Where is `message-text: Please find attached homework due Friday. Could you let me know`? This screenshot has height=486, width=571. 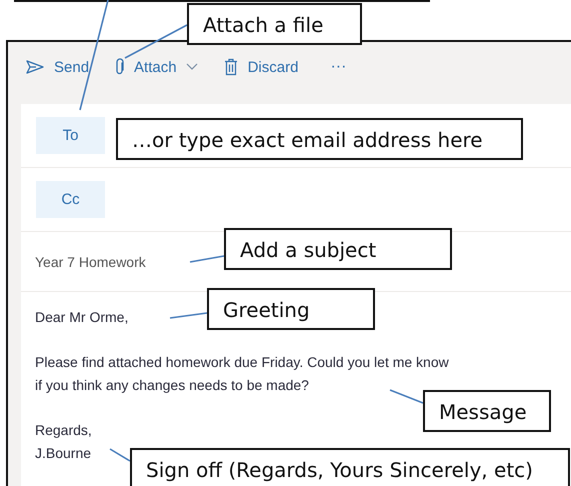
message-text: Please find attached homework due Friday. Could you let me know is located at coordinates (242, 362).